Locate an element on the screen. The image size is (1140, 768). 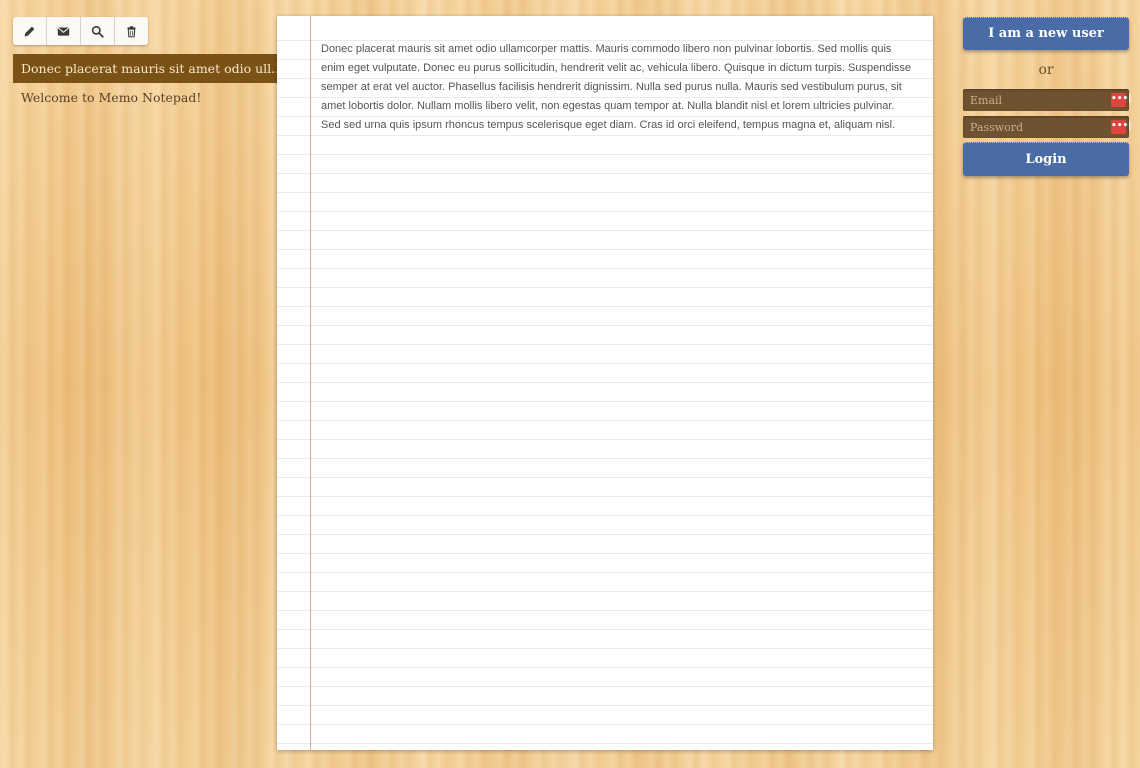
search-icon is located at coordinates (97, 31).